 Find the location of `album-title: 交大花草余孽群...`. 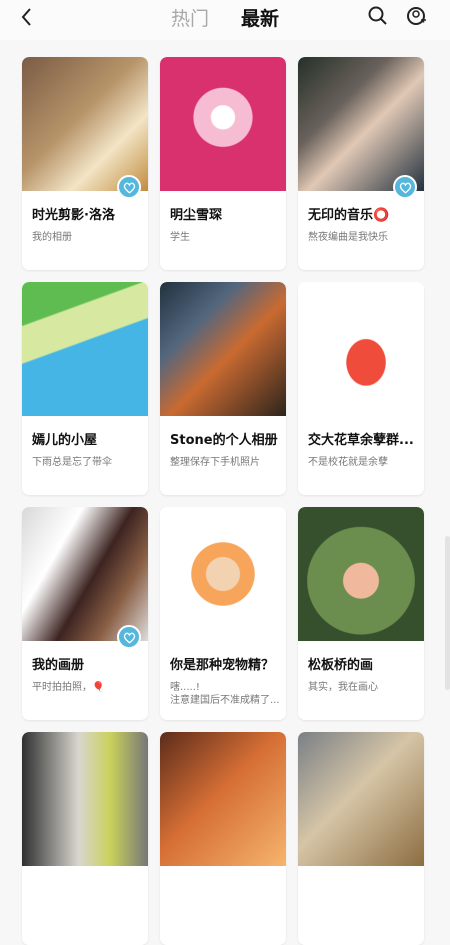

album-title: 交大花草余孽群... is located at coordinates (361, 440).